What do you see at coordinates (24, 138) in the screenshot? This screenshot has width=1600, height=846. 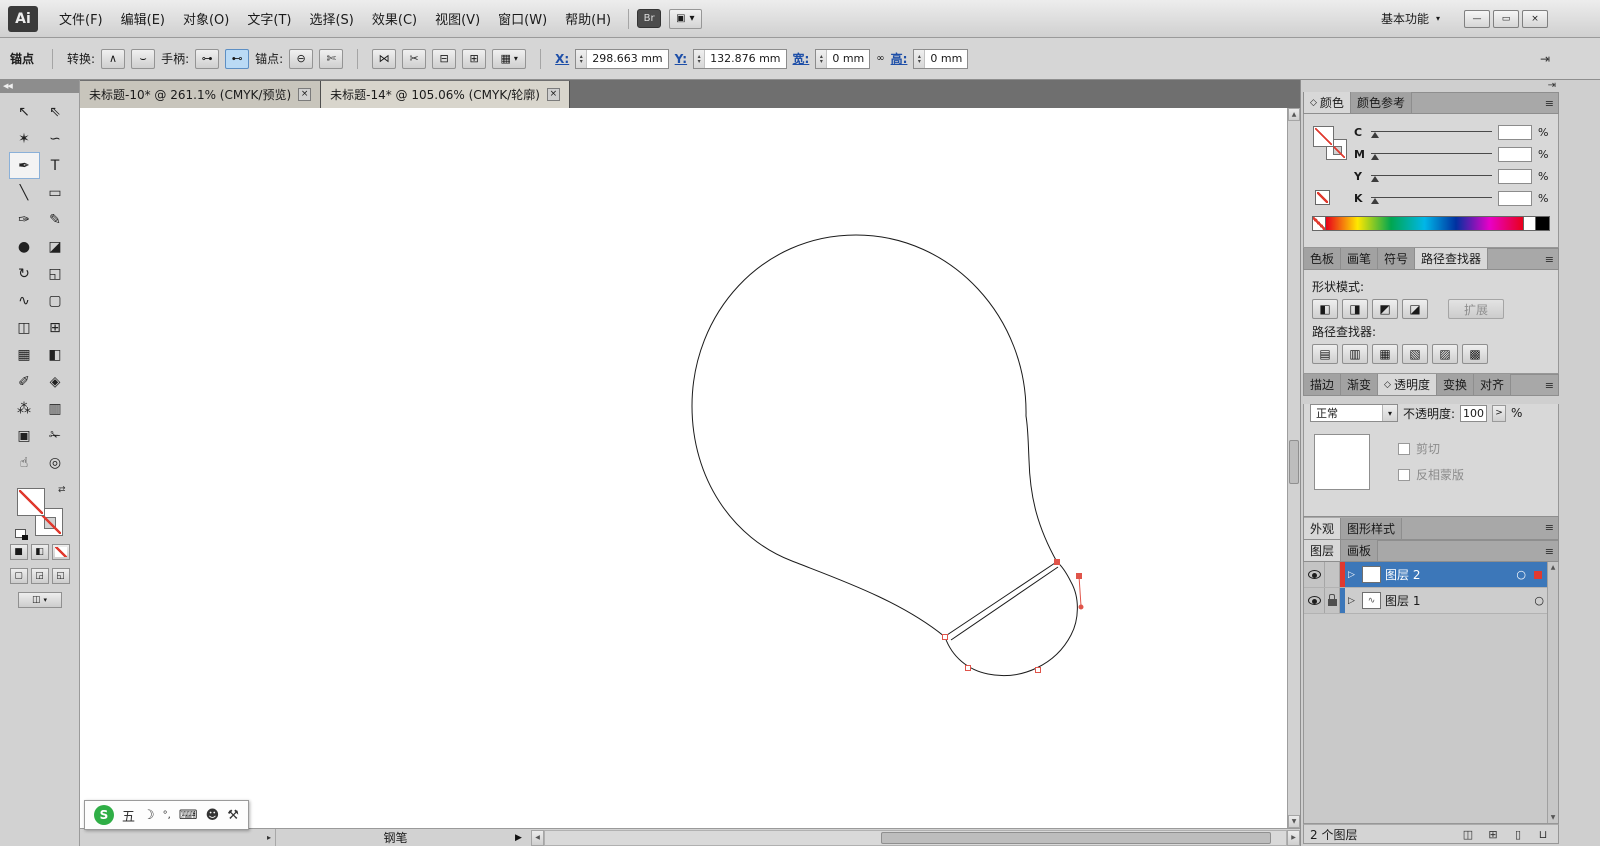 I see `magic-wand-tool: ✶` at bounding box center [24, 138].